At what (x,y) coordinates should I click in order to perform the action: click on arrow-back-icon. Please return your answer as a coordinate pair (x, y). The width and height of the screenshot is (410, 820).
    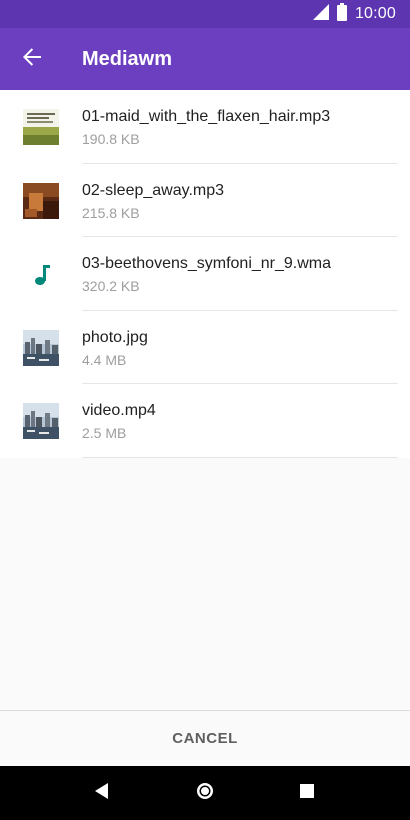
    Looking at the image, I should click on (32, 59).